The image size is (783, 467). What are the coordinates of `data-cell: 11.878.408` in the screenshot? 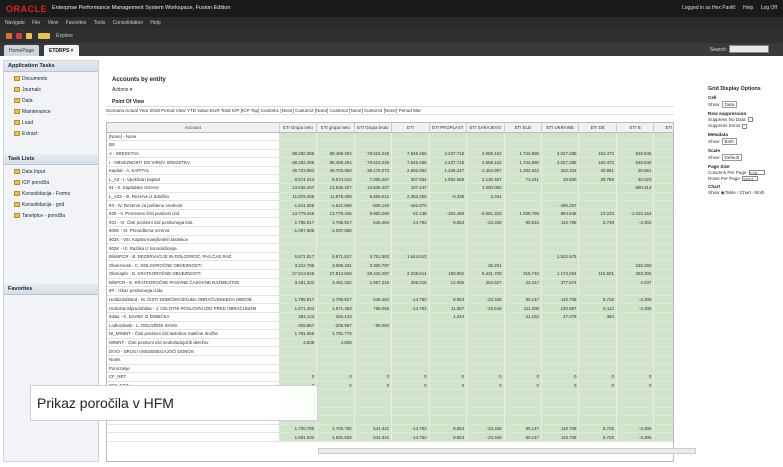 It's located at (335, 197).